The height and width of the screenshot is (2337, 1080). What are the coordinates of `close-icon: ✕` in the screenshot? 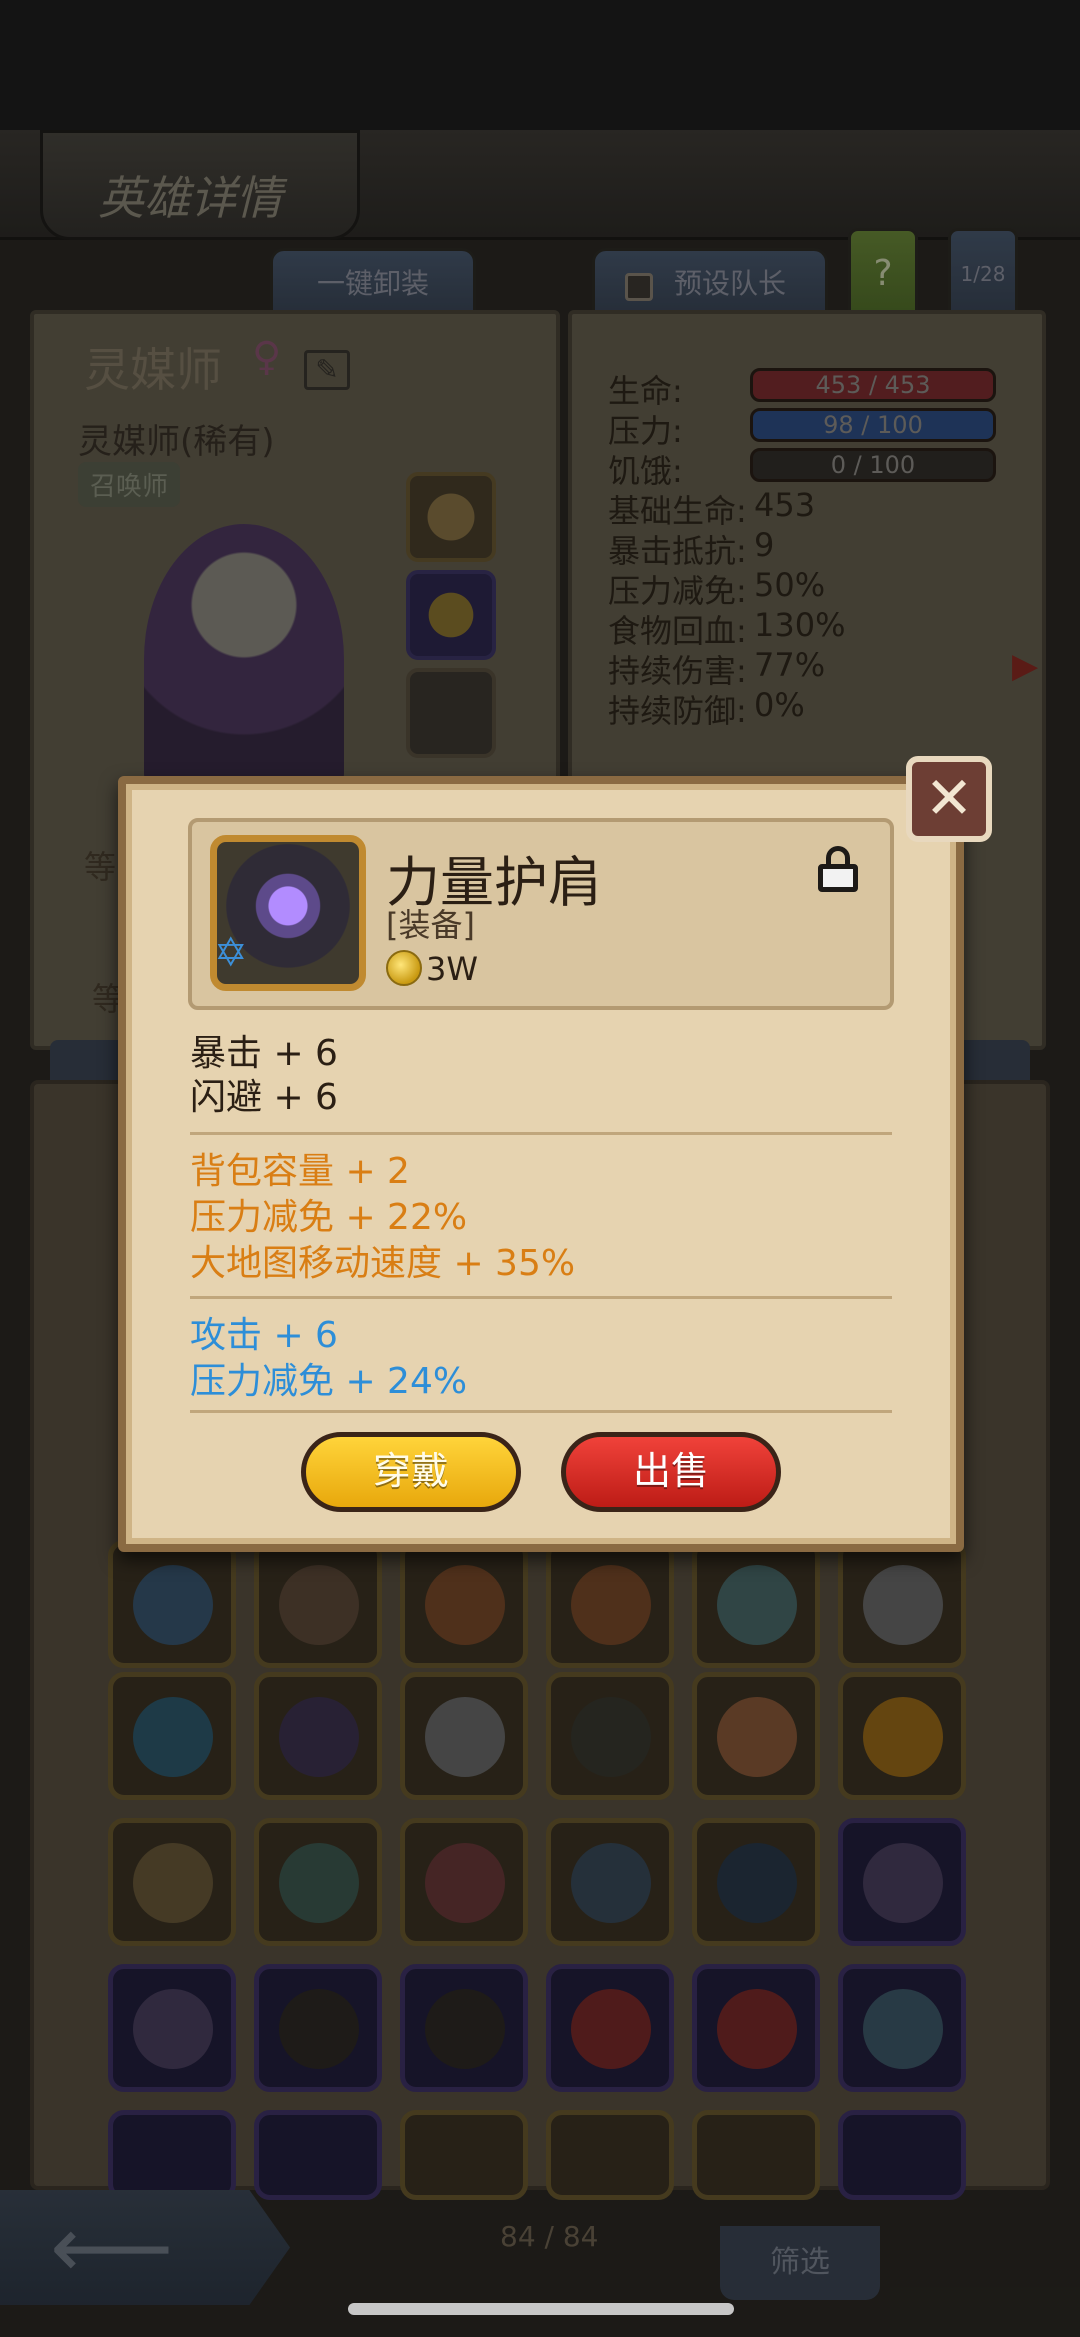 It's located at (949, 798).